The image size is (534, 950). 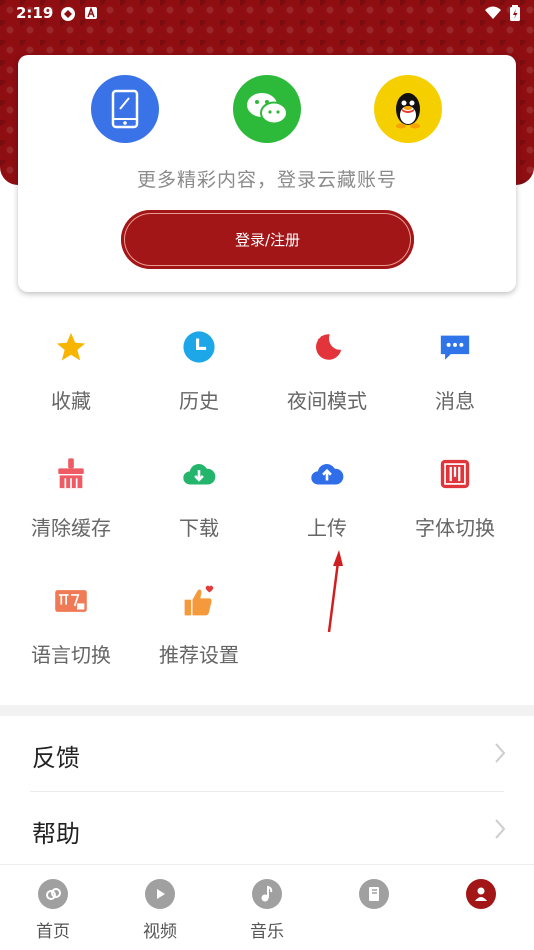 I want to click on tab-label-home: 首页, so click(x=53, y=932).